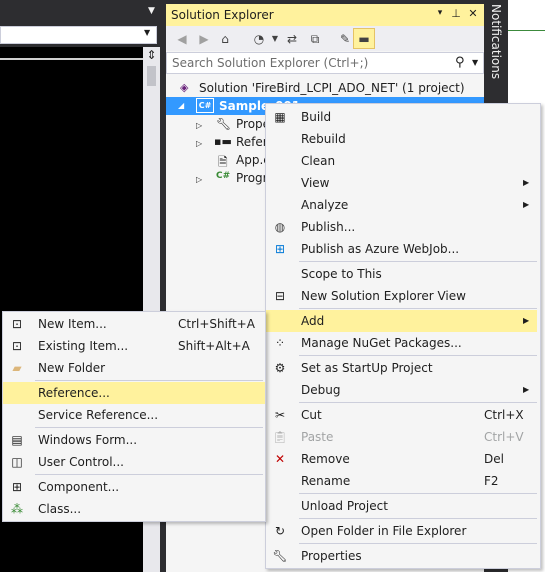 The height and width of the screenshot is (572, 545). I want to click on sync-icon: ⇄, so click(292, 39).